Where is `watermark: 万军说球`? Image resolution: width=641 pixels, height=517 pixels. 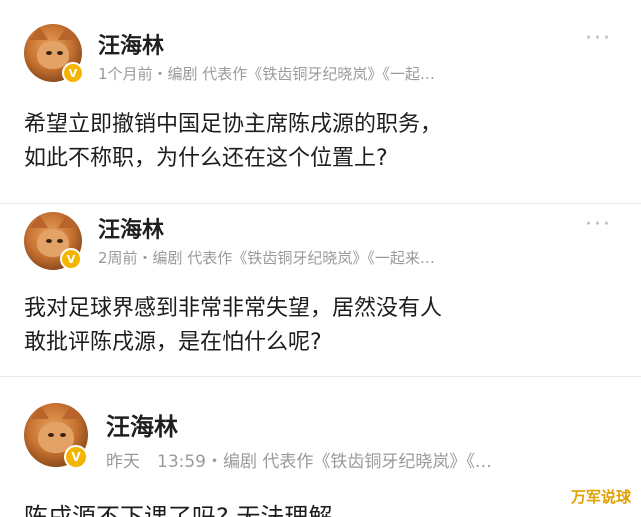 watermark: 万军说球 is located at coordinates (600, 497).